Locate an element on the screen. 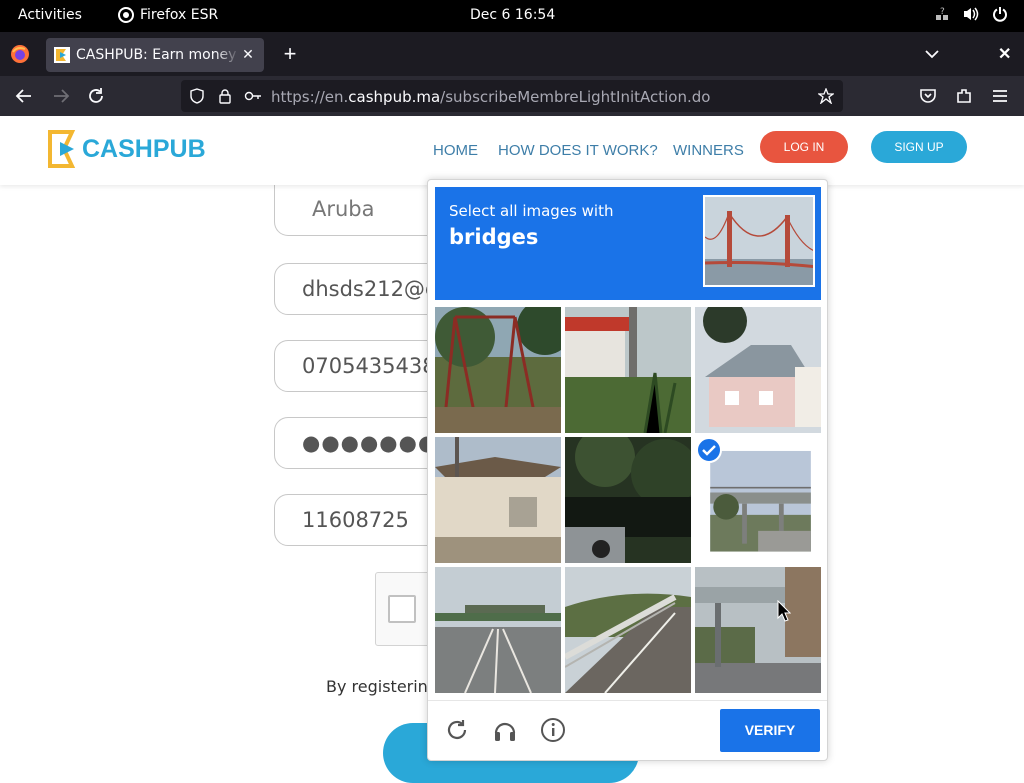 The width and height of the screenshot is (1024, 783). signup-button: SIGN UP is located at coordinates (919, 147).